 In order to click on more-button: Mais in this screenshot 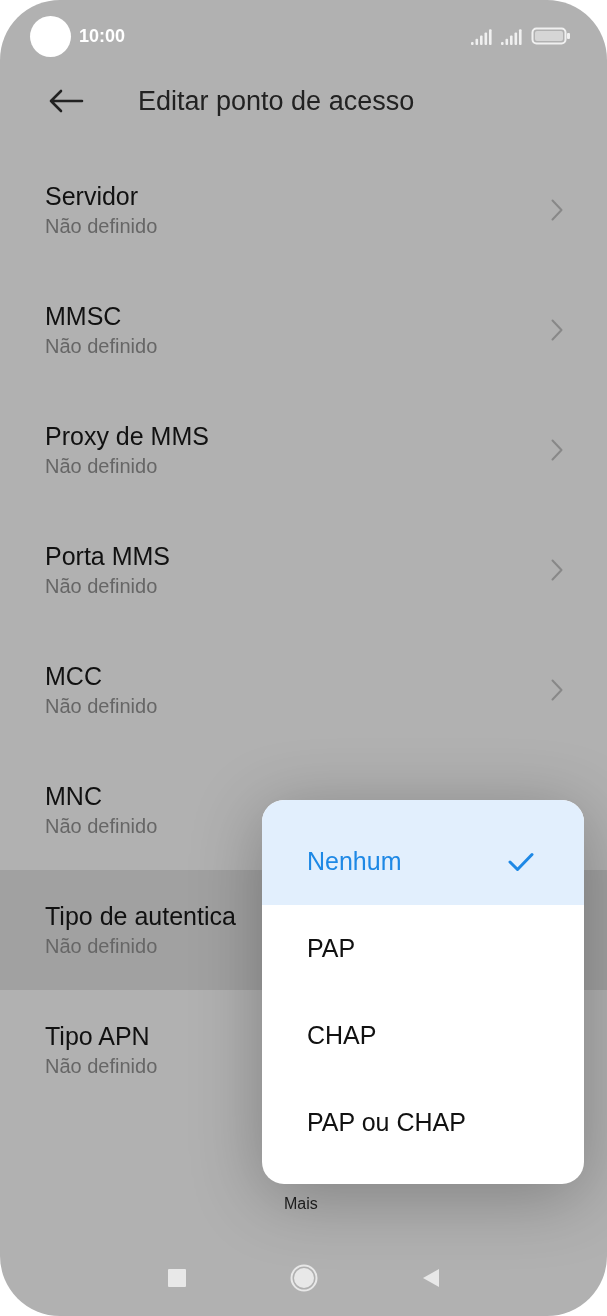, I will do `click(301, 1204)`.